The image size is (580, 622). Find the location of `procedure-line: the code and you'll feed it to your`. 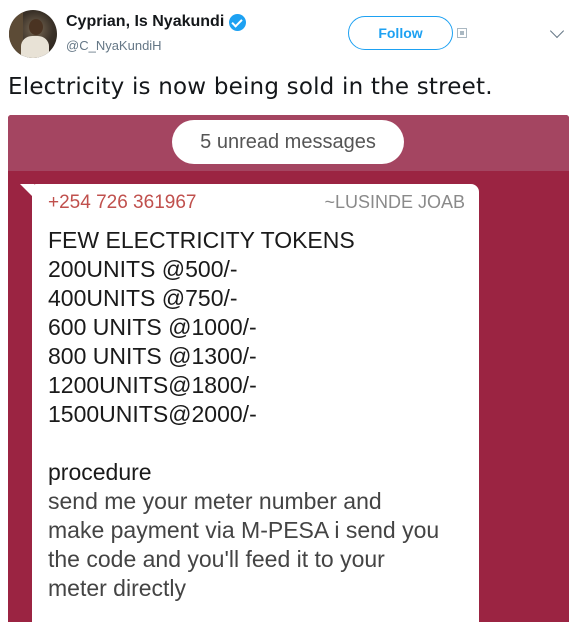

procedure-line: the code and you'll feed it to your is located at coordinates (216, 559).